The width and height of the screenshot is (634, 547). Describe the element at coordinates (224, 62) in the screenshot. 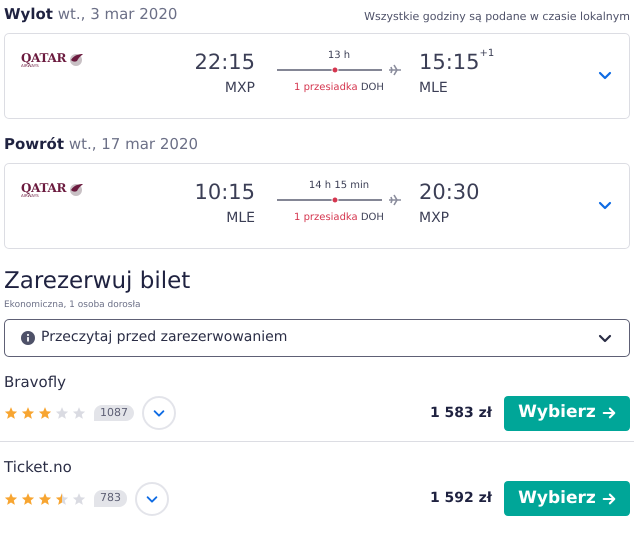

I see `departure-time: 22:15` at that location.